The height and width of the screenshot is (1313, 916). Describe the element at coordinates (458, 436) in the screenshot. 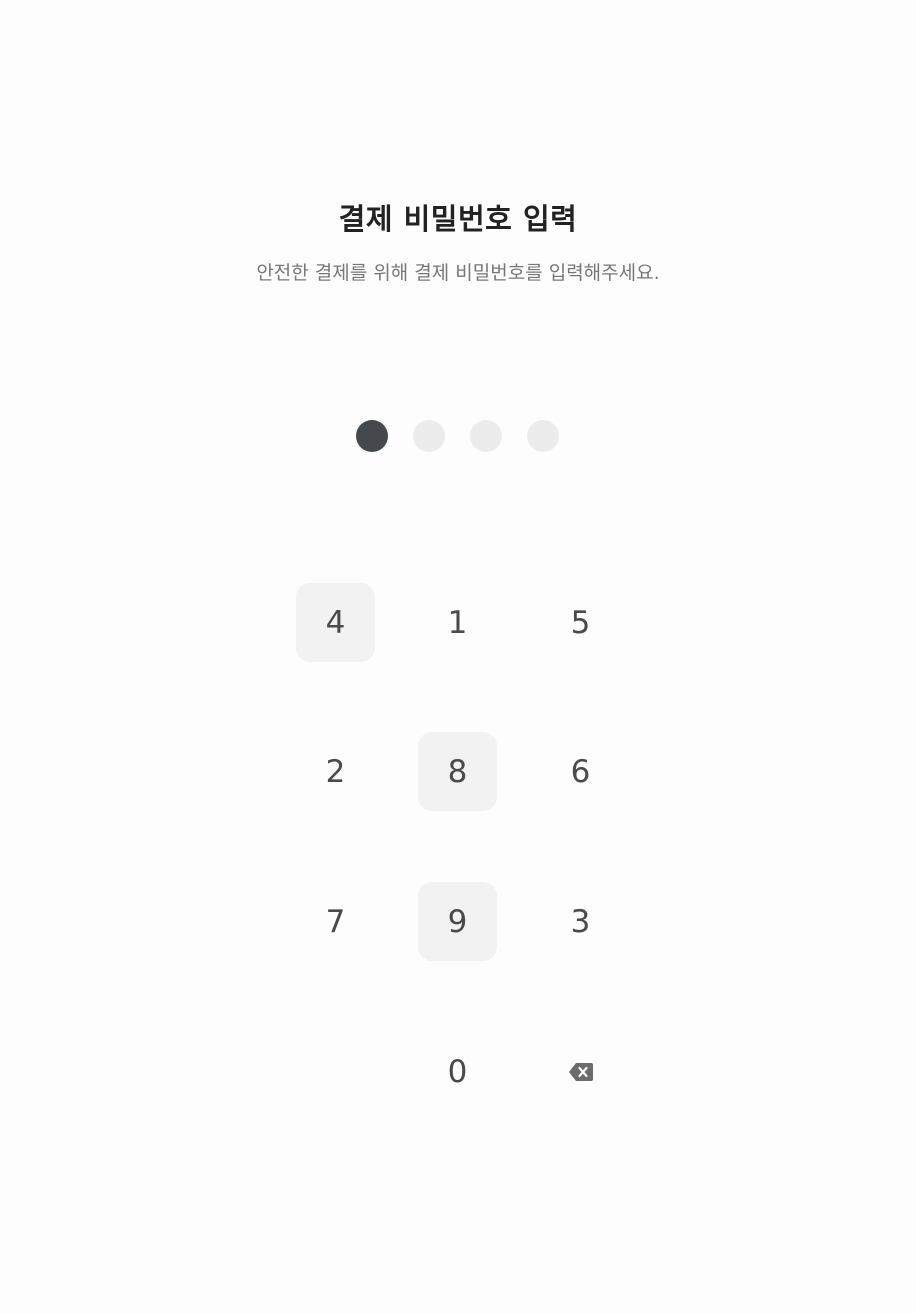

I see `pin-indicator` at that location.